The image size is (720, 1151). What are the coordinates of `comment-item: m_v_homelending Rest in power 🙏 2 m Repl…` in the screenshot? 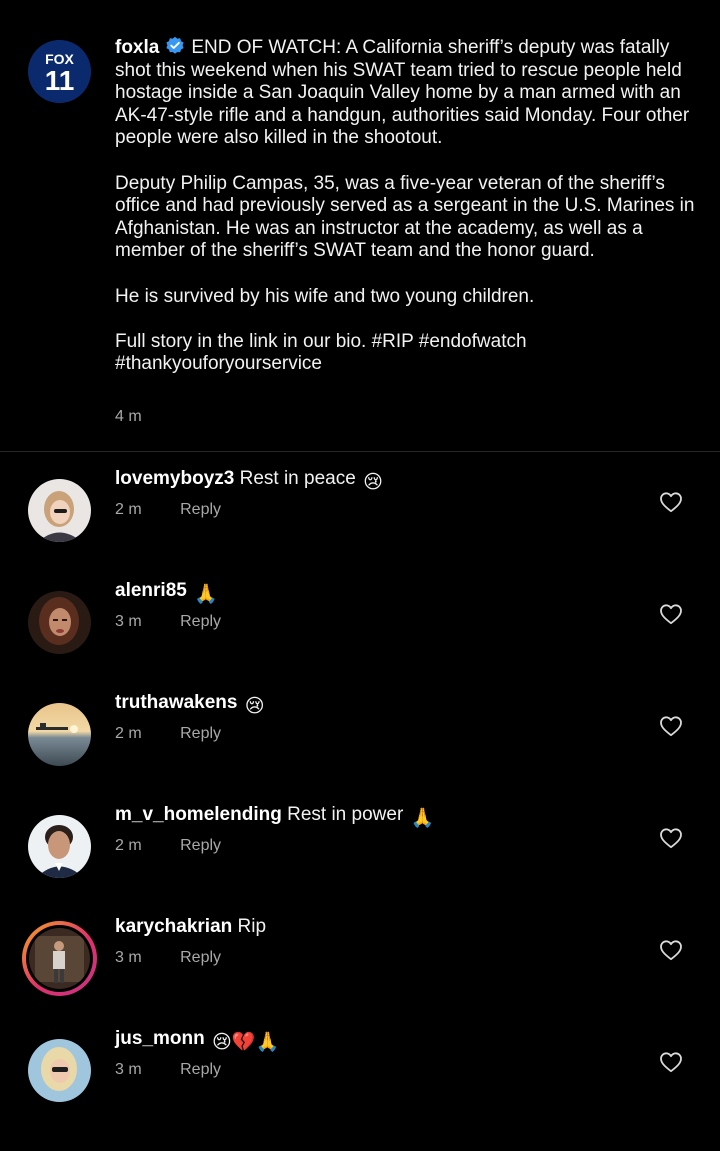 It's located at (360, 865).